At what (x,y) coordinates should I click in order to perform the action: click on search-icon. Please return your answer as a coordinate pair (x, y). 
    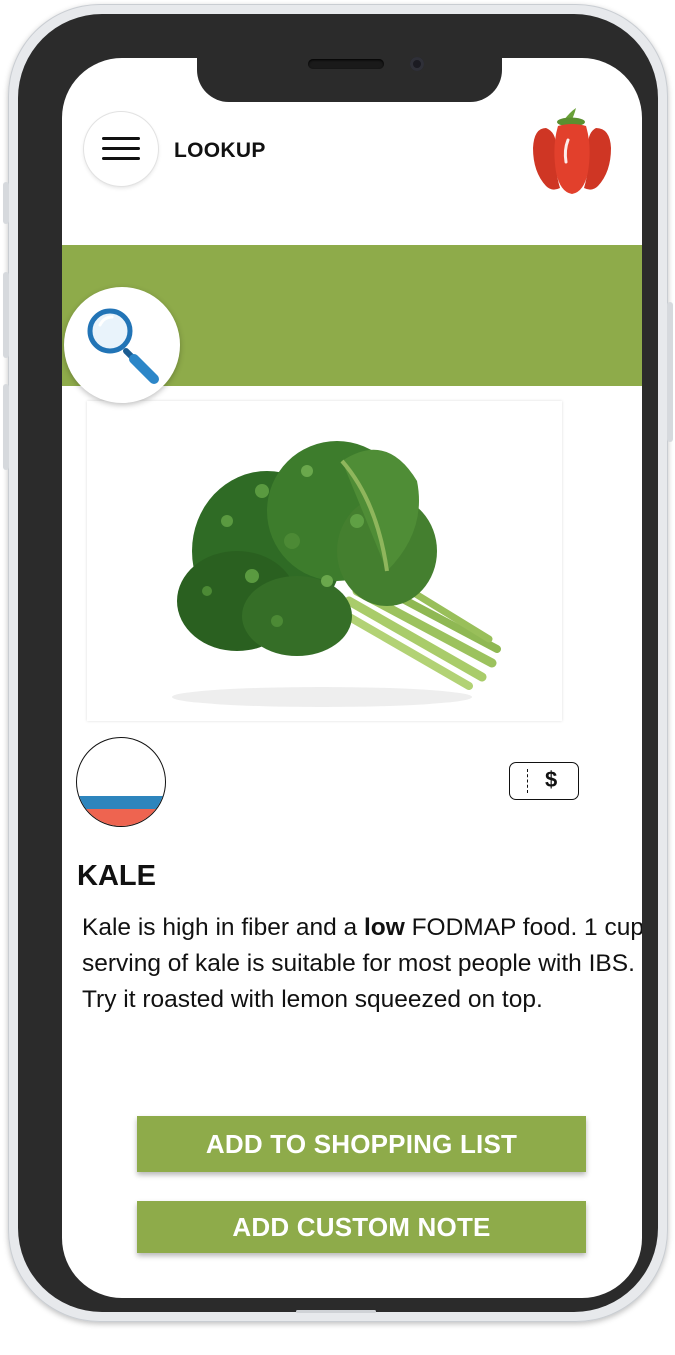
    Looking at the image, I should click on (123, 346).